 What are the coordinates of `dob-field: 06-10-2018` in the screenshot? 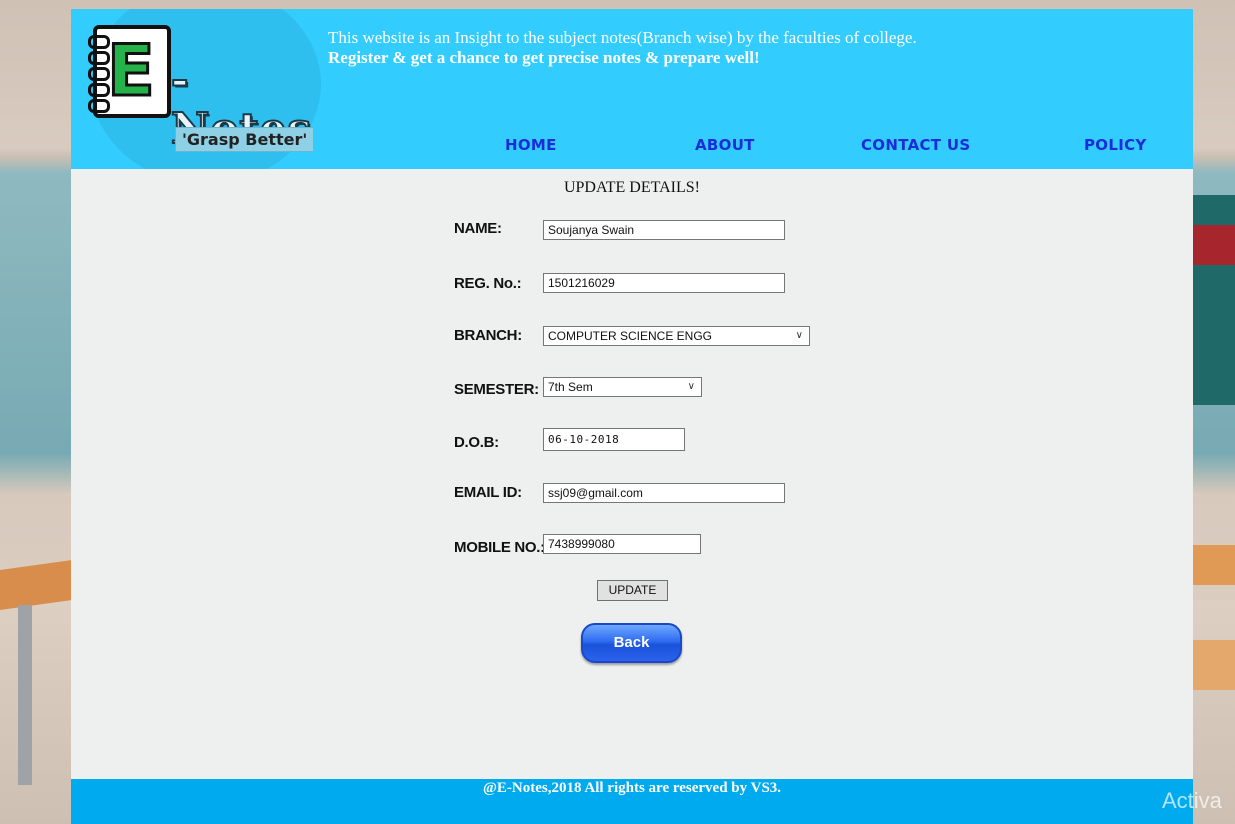 It's located at (614, 439).